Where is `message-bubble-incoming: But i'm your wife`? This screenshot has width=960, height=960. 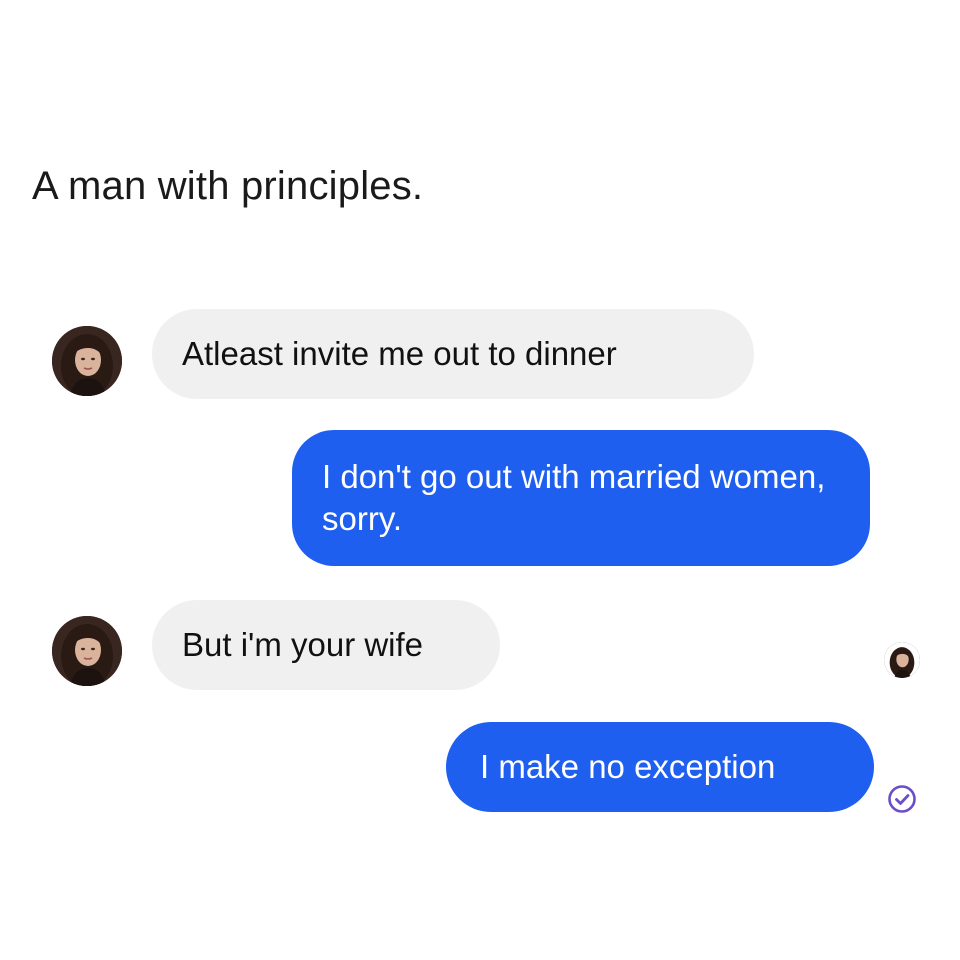 message-bubble-incoming: But i'm your wife is located at coordinates (326, 645).